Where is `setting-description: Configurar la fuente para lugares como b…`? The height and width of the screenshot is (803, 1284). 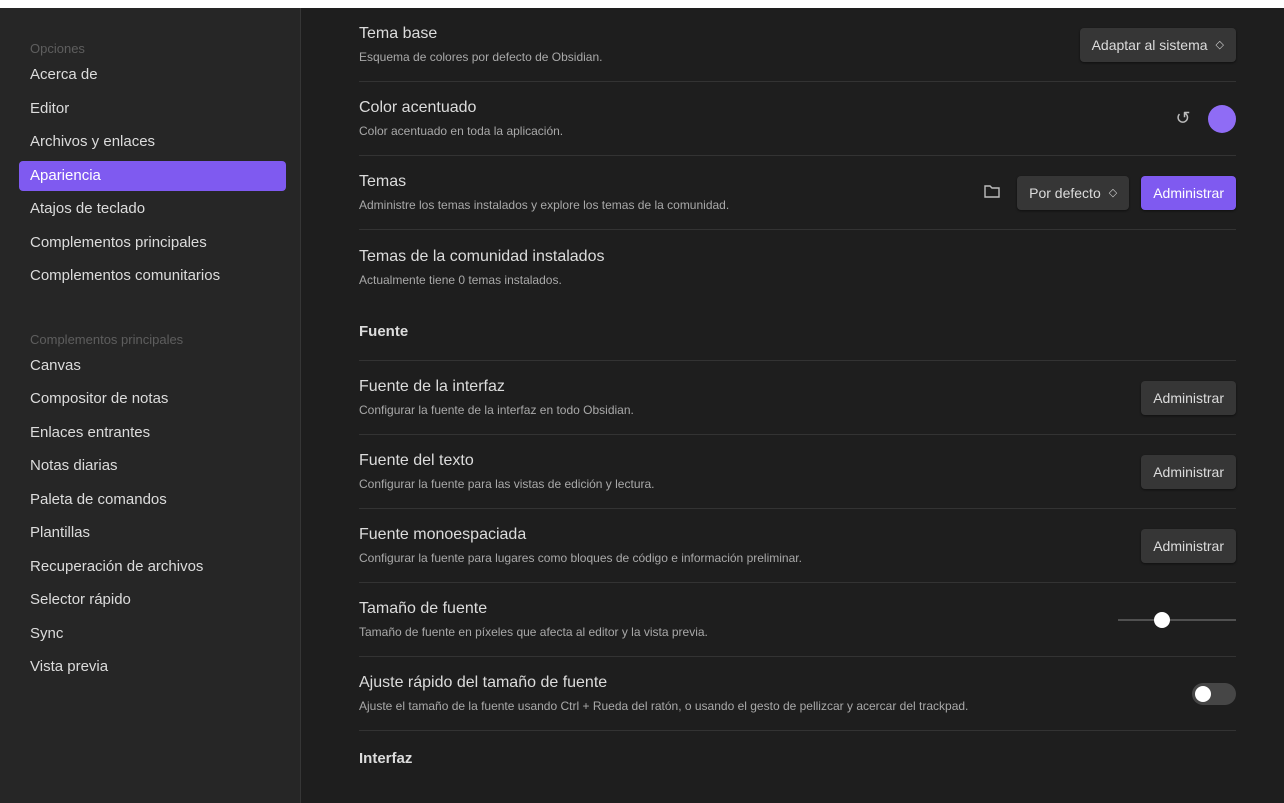 setting-description: Configurar la fuente para lugares como b… is located at coordinates (580, 558).